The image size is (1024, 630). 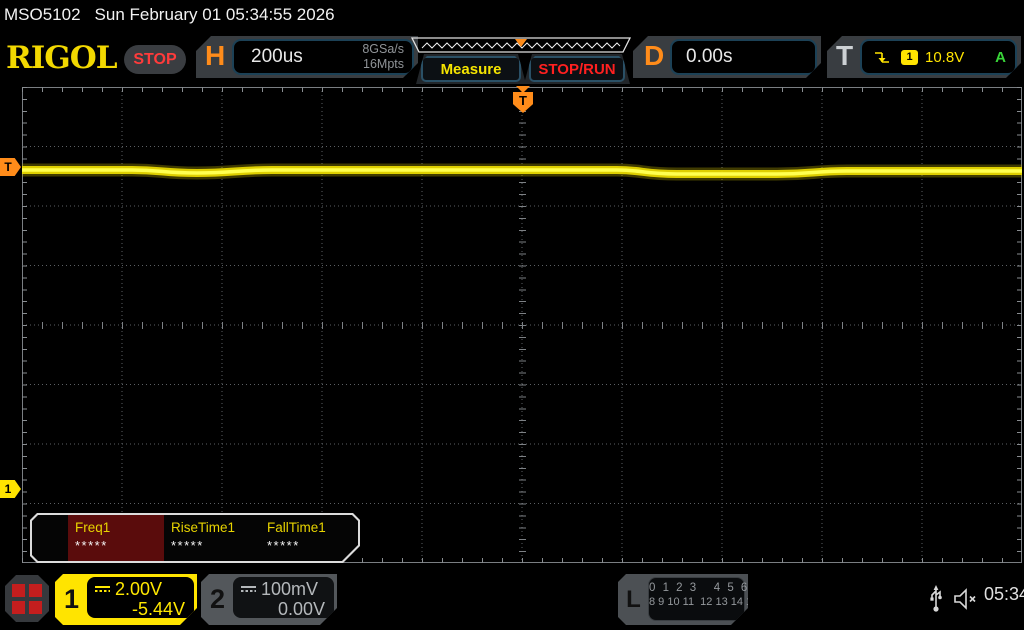 What do you see at coordinates (383, 49) in the screenshot?
I see `sample-rate: 8GSa/s` at bounding box center [383, 49].